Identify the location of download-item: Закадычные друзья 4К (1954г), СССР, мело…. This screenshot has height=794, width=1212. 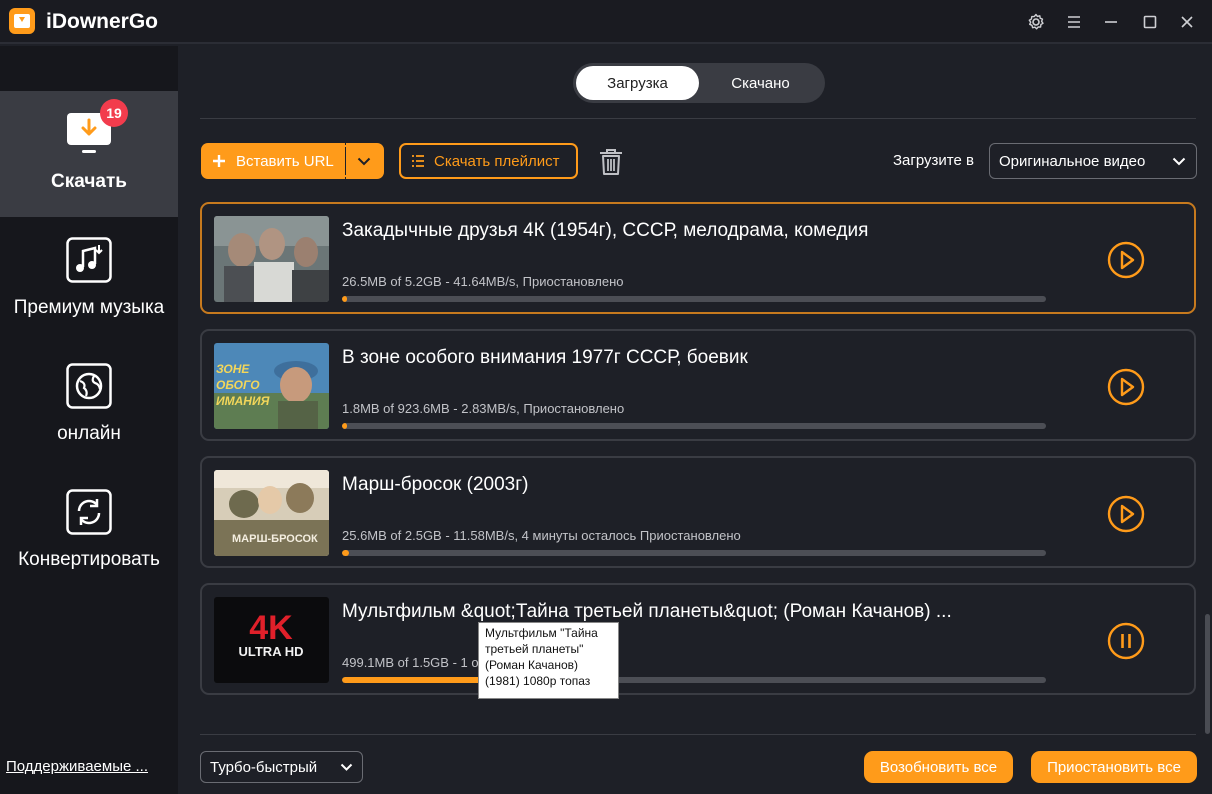
(698, 258).